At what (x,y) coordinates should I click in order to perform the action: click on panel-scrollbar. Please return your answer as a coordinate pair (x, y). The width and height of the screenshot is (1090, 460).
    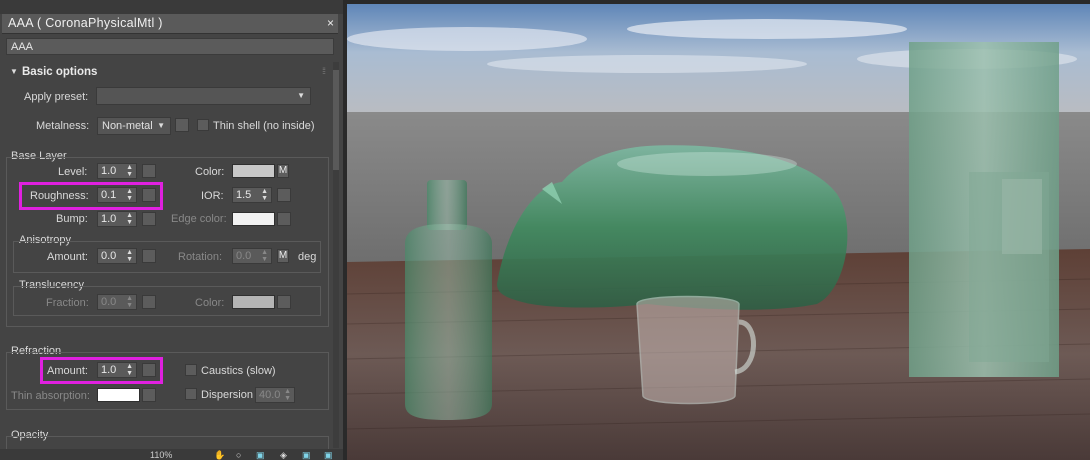
    Looking at the image, I should click on (336, 255).